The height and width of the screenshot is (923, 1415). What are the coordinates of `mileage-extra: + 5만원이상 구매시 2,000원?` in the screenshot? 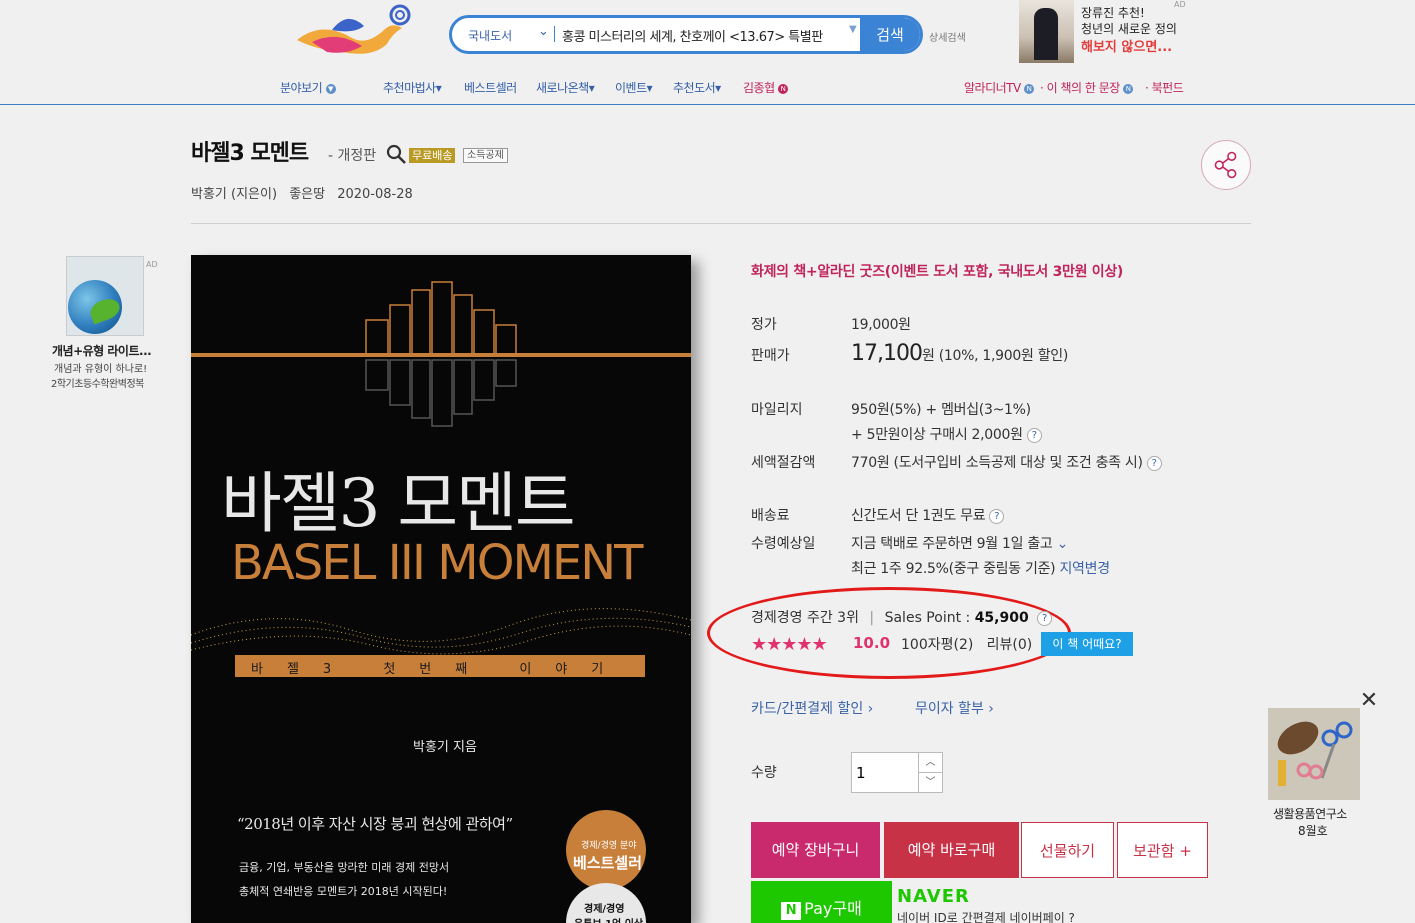 It's located at (946, 434).